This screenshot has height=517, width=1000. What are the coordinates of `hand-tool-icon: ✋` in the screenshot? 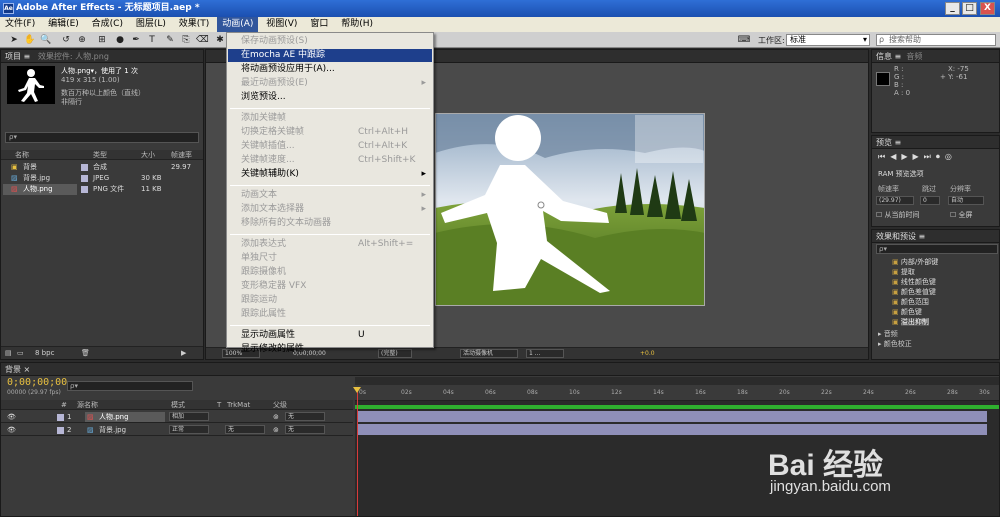 It's located at (30, 40).